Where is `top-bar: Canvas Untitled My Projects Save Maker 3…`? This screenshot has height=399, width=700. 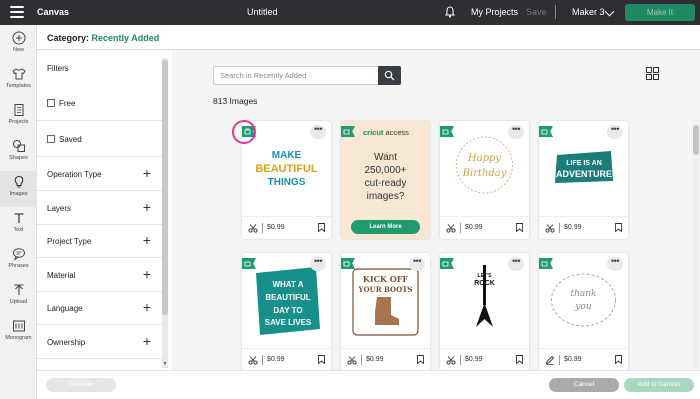 top-bar: Canvas Untitled My Projects Save Maker 3… is located at coordinates (350, 12).